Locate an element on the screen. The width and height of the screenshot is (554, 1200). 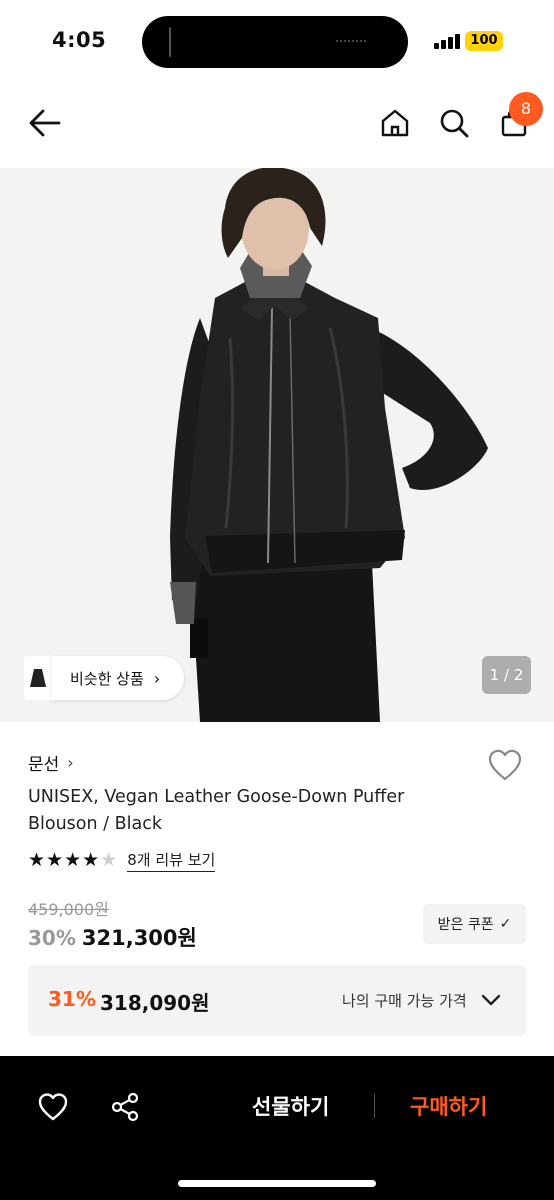
check-icon: ✓ is located at coordinates (505, 924).